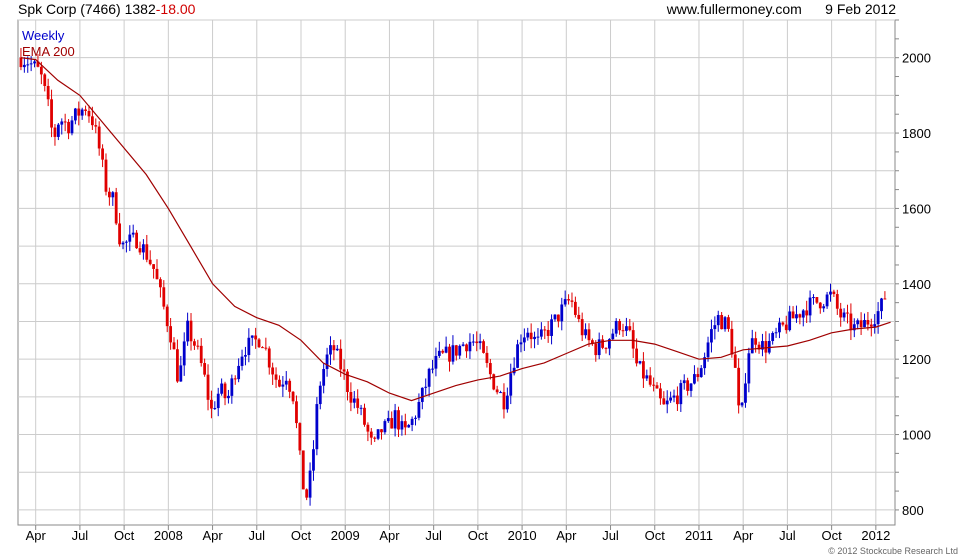  What do you see at coordinates (36, 535) in the screenshot?
I see `x-tick-label: Apr` at bounding box center [36, 535].